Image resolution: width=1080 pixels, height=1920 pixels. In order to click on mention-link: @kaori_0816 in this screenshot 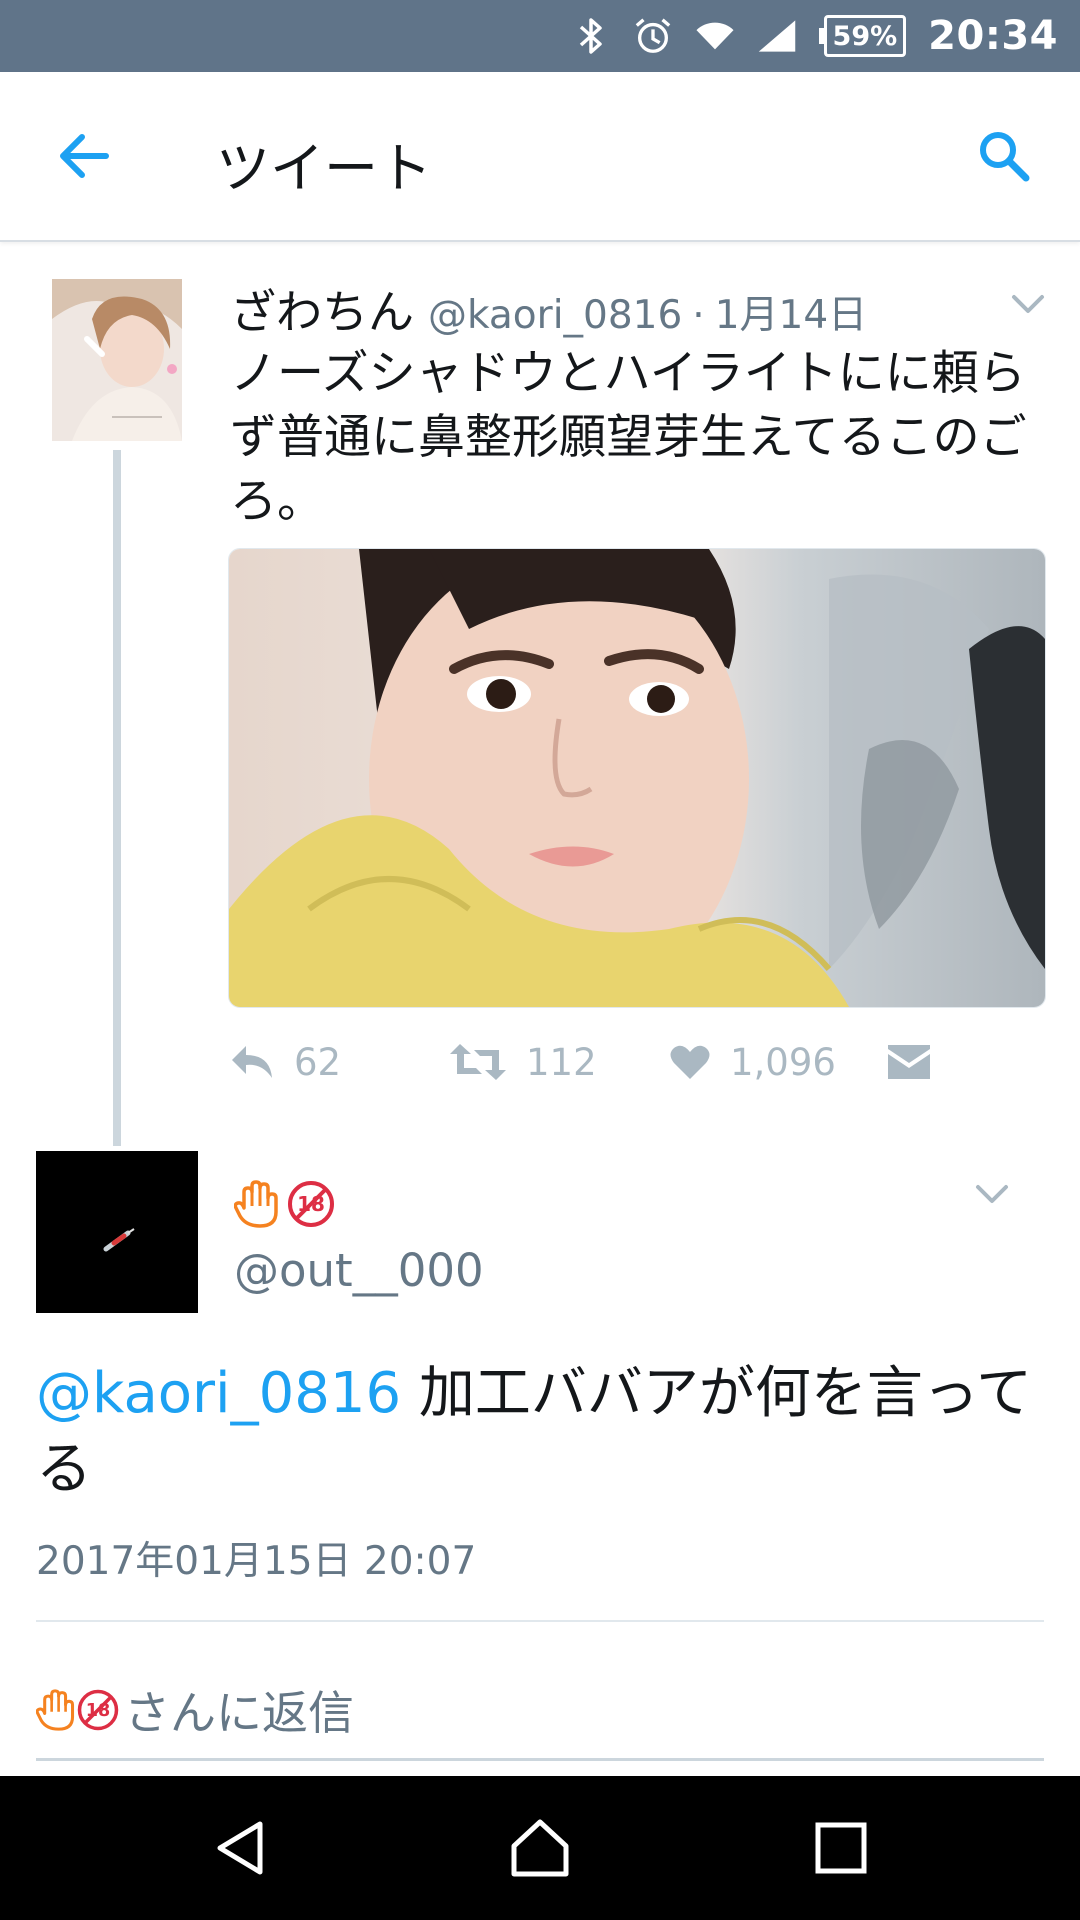, I will do `click(218, 1393)`.